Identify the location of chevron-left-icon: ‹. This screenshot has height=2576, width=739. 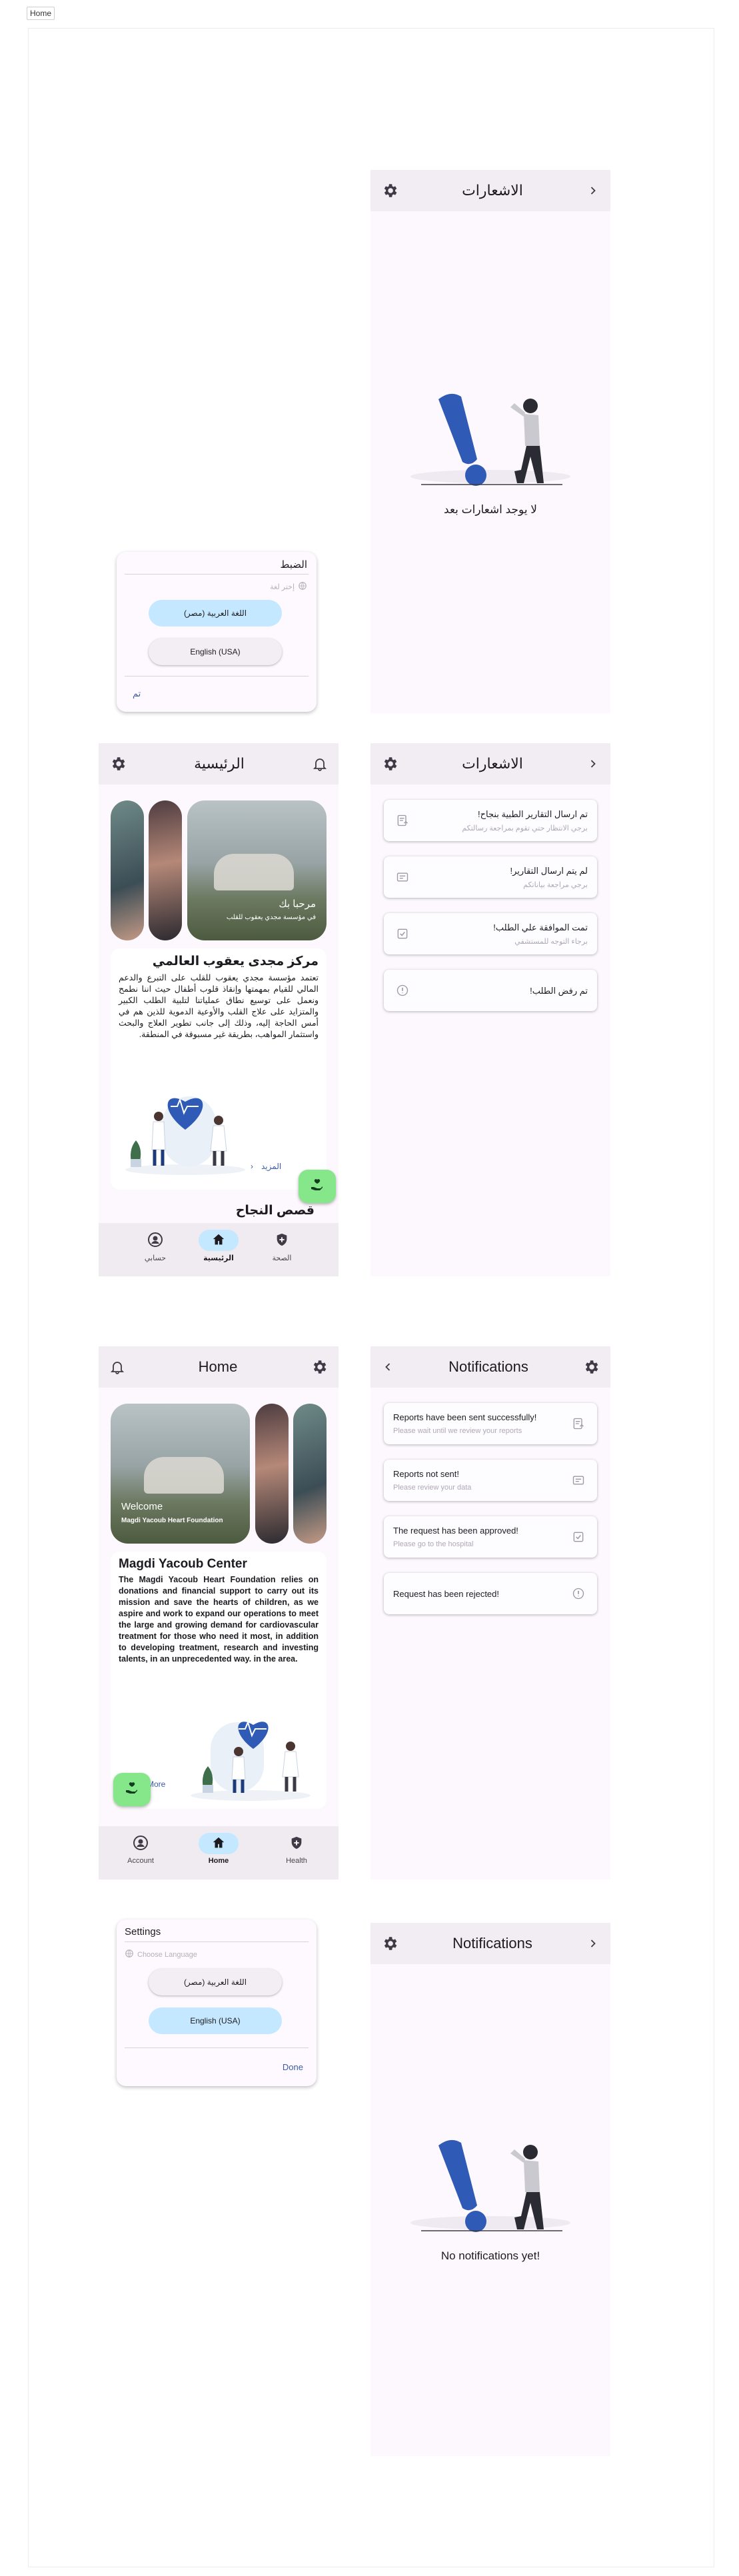
(252, 1166).